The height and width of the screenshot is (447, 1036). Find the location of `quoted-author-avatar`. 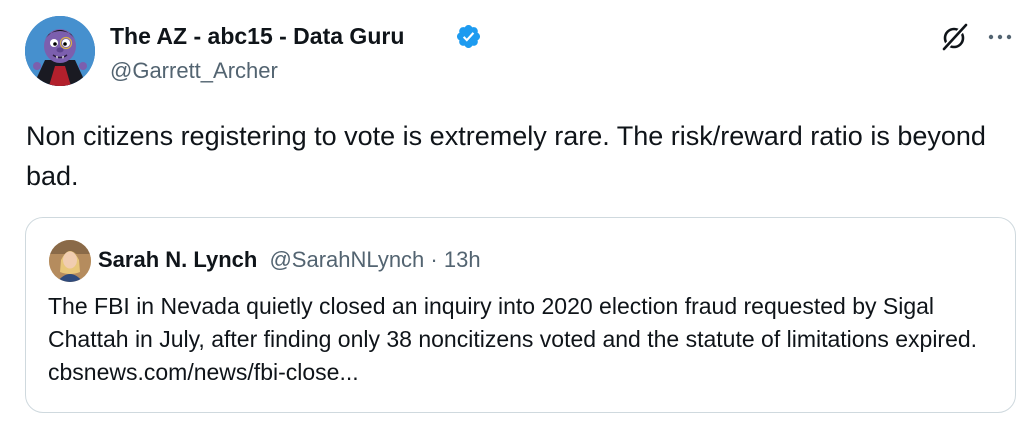

quoted-author-avatar is located at coordinates (70, 261).